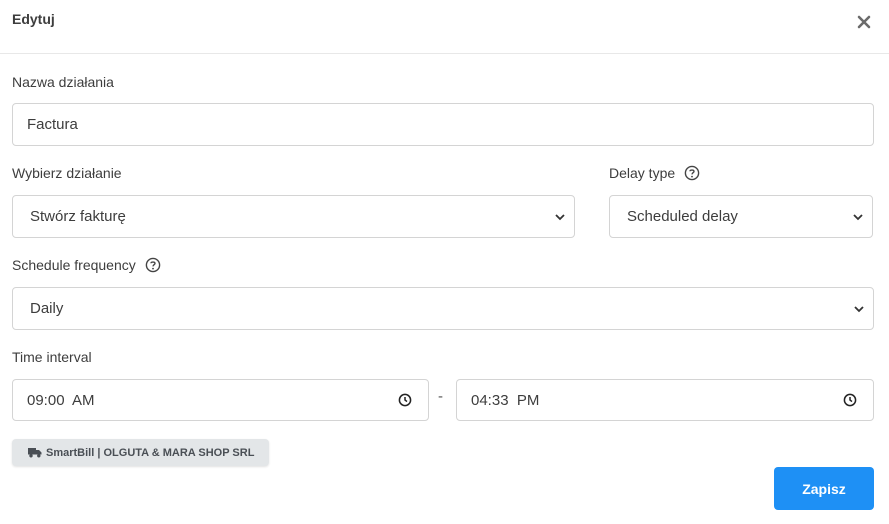  Describe the element at coordinates (293, 216) in the screenshot. I see `action-select: Stwórz fakturę` at that location.